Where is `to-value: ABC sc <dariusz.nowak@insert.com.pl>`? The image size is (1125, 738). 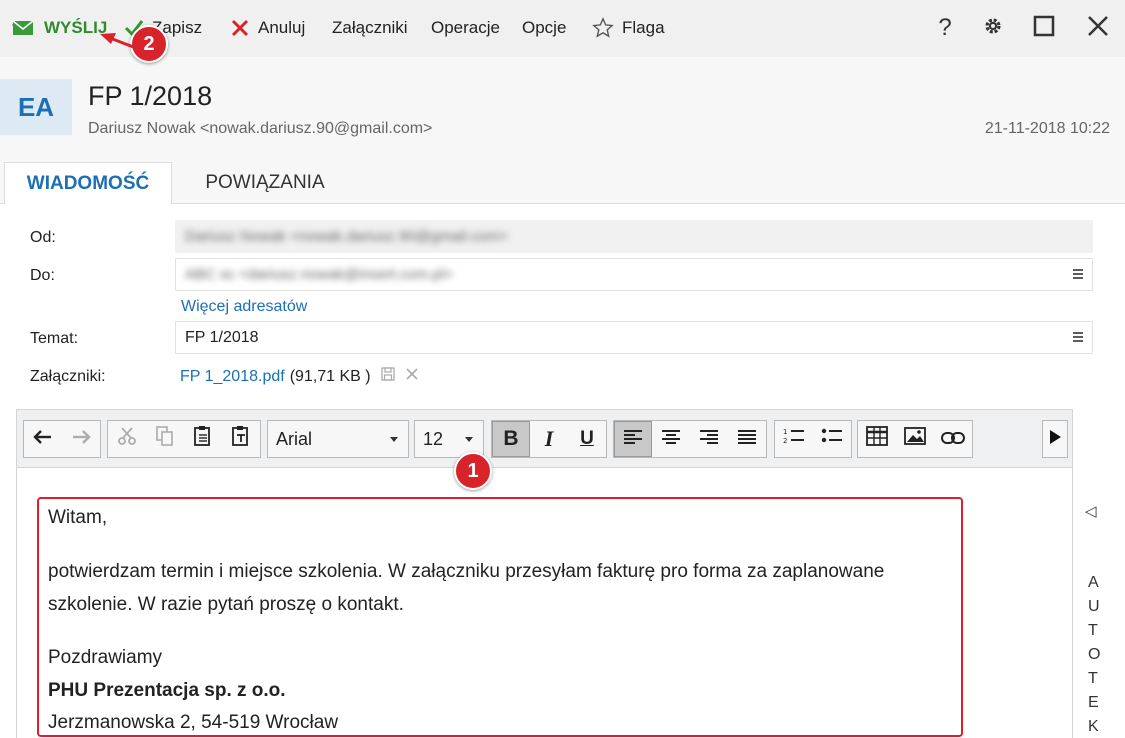
to-value: ABC sc <dariusz.nowak@insert.com.pl> is located at coordinates (319, 274).